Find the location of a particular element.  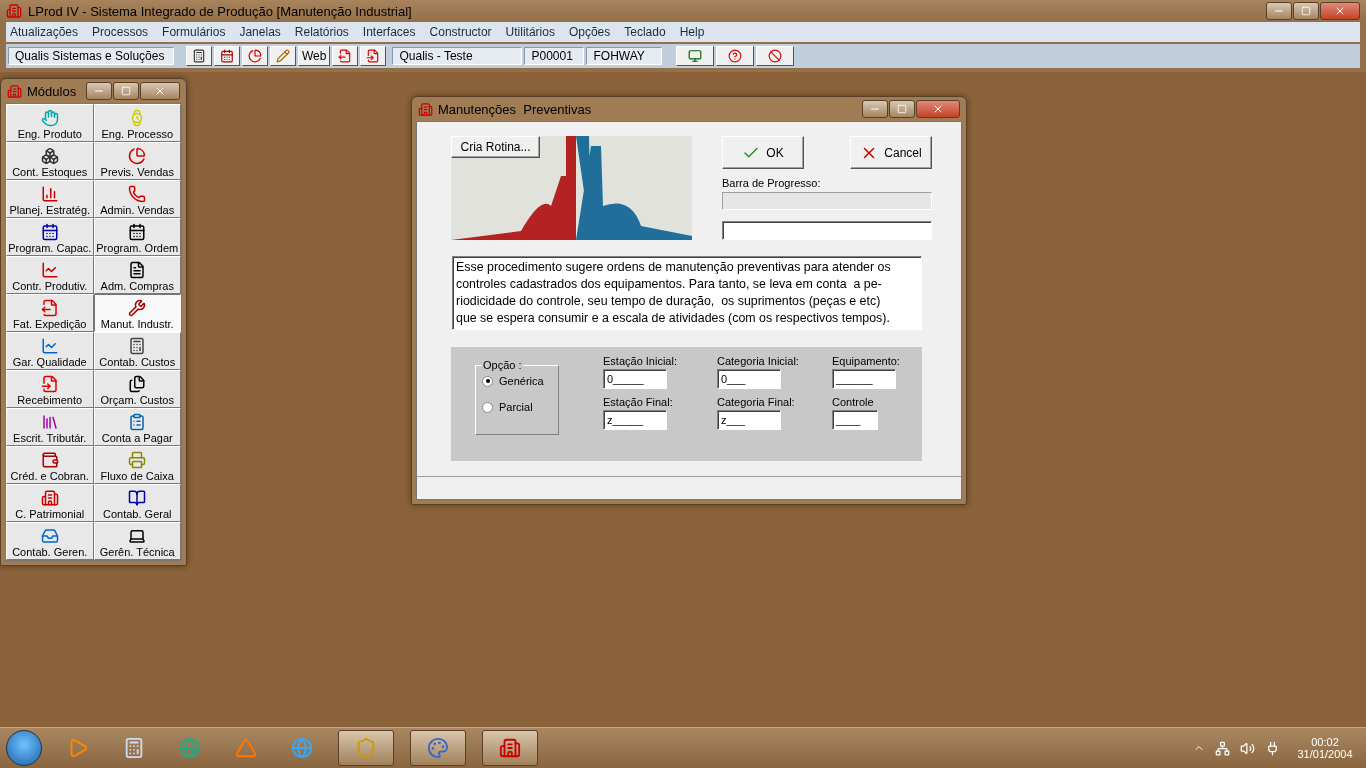

module-button: Program. Capac. is located at coordinates (50, 237).